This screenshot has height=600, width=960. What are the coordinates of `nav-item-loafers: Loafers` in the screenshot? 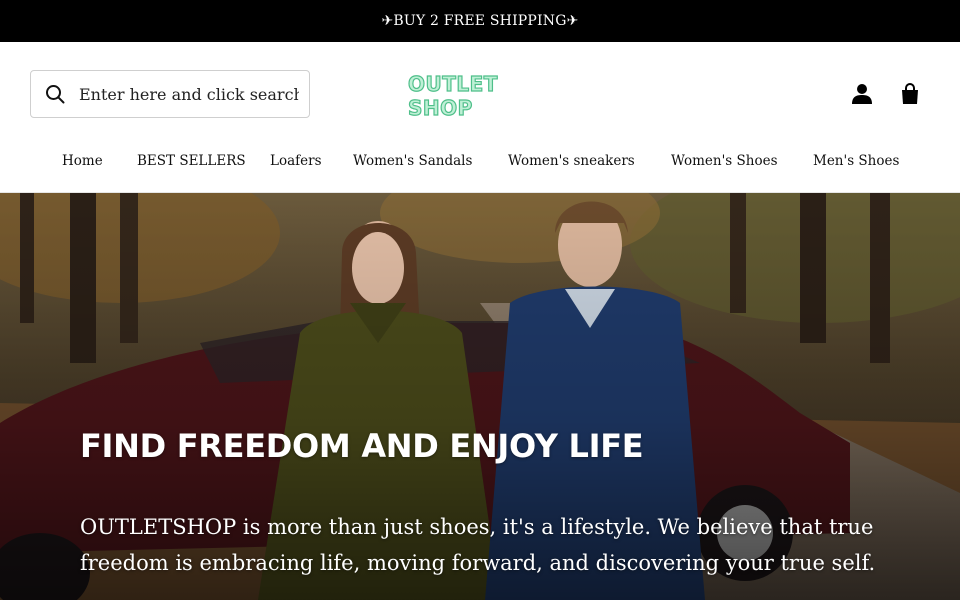 It's located at (296, 161).